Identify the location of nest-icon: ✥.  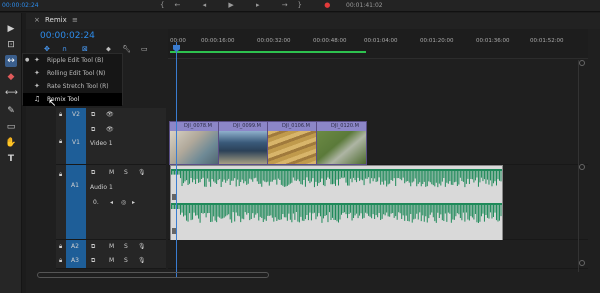
(47, 49).